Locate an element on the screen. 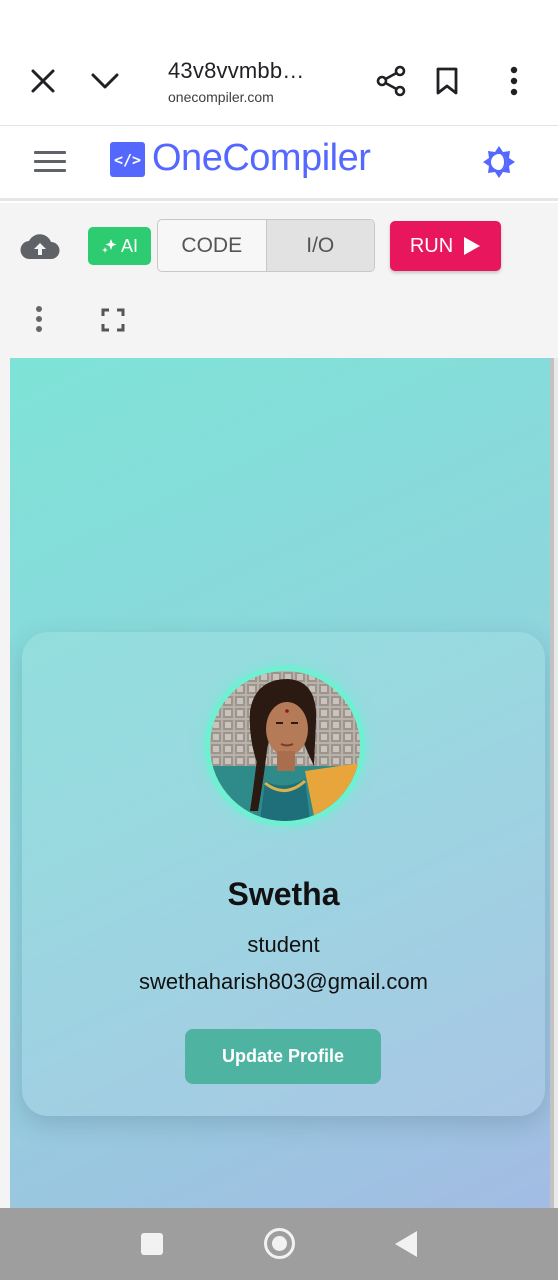 The image size is (558, 1280). update-profile-button: Update Profile is located at coordinates (283, 1056).